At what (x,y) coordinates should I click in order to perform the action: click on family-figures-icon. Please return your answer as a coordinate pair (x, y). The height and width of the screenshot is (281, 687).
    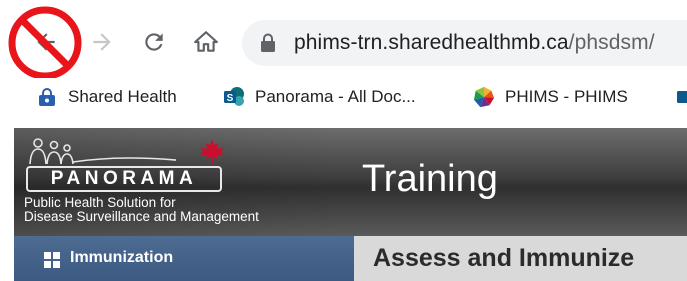
    Looking at the image, I should click on (102, 151).